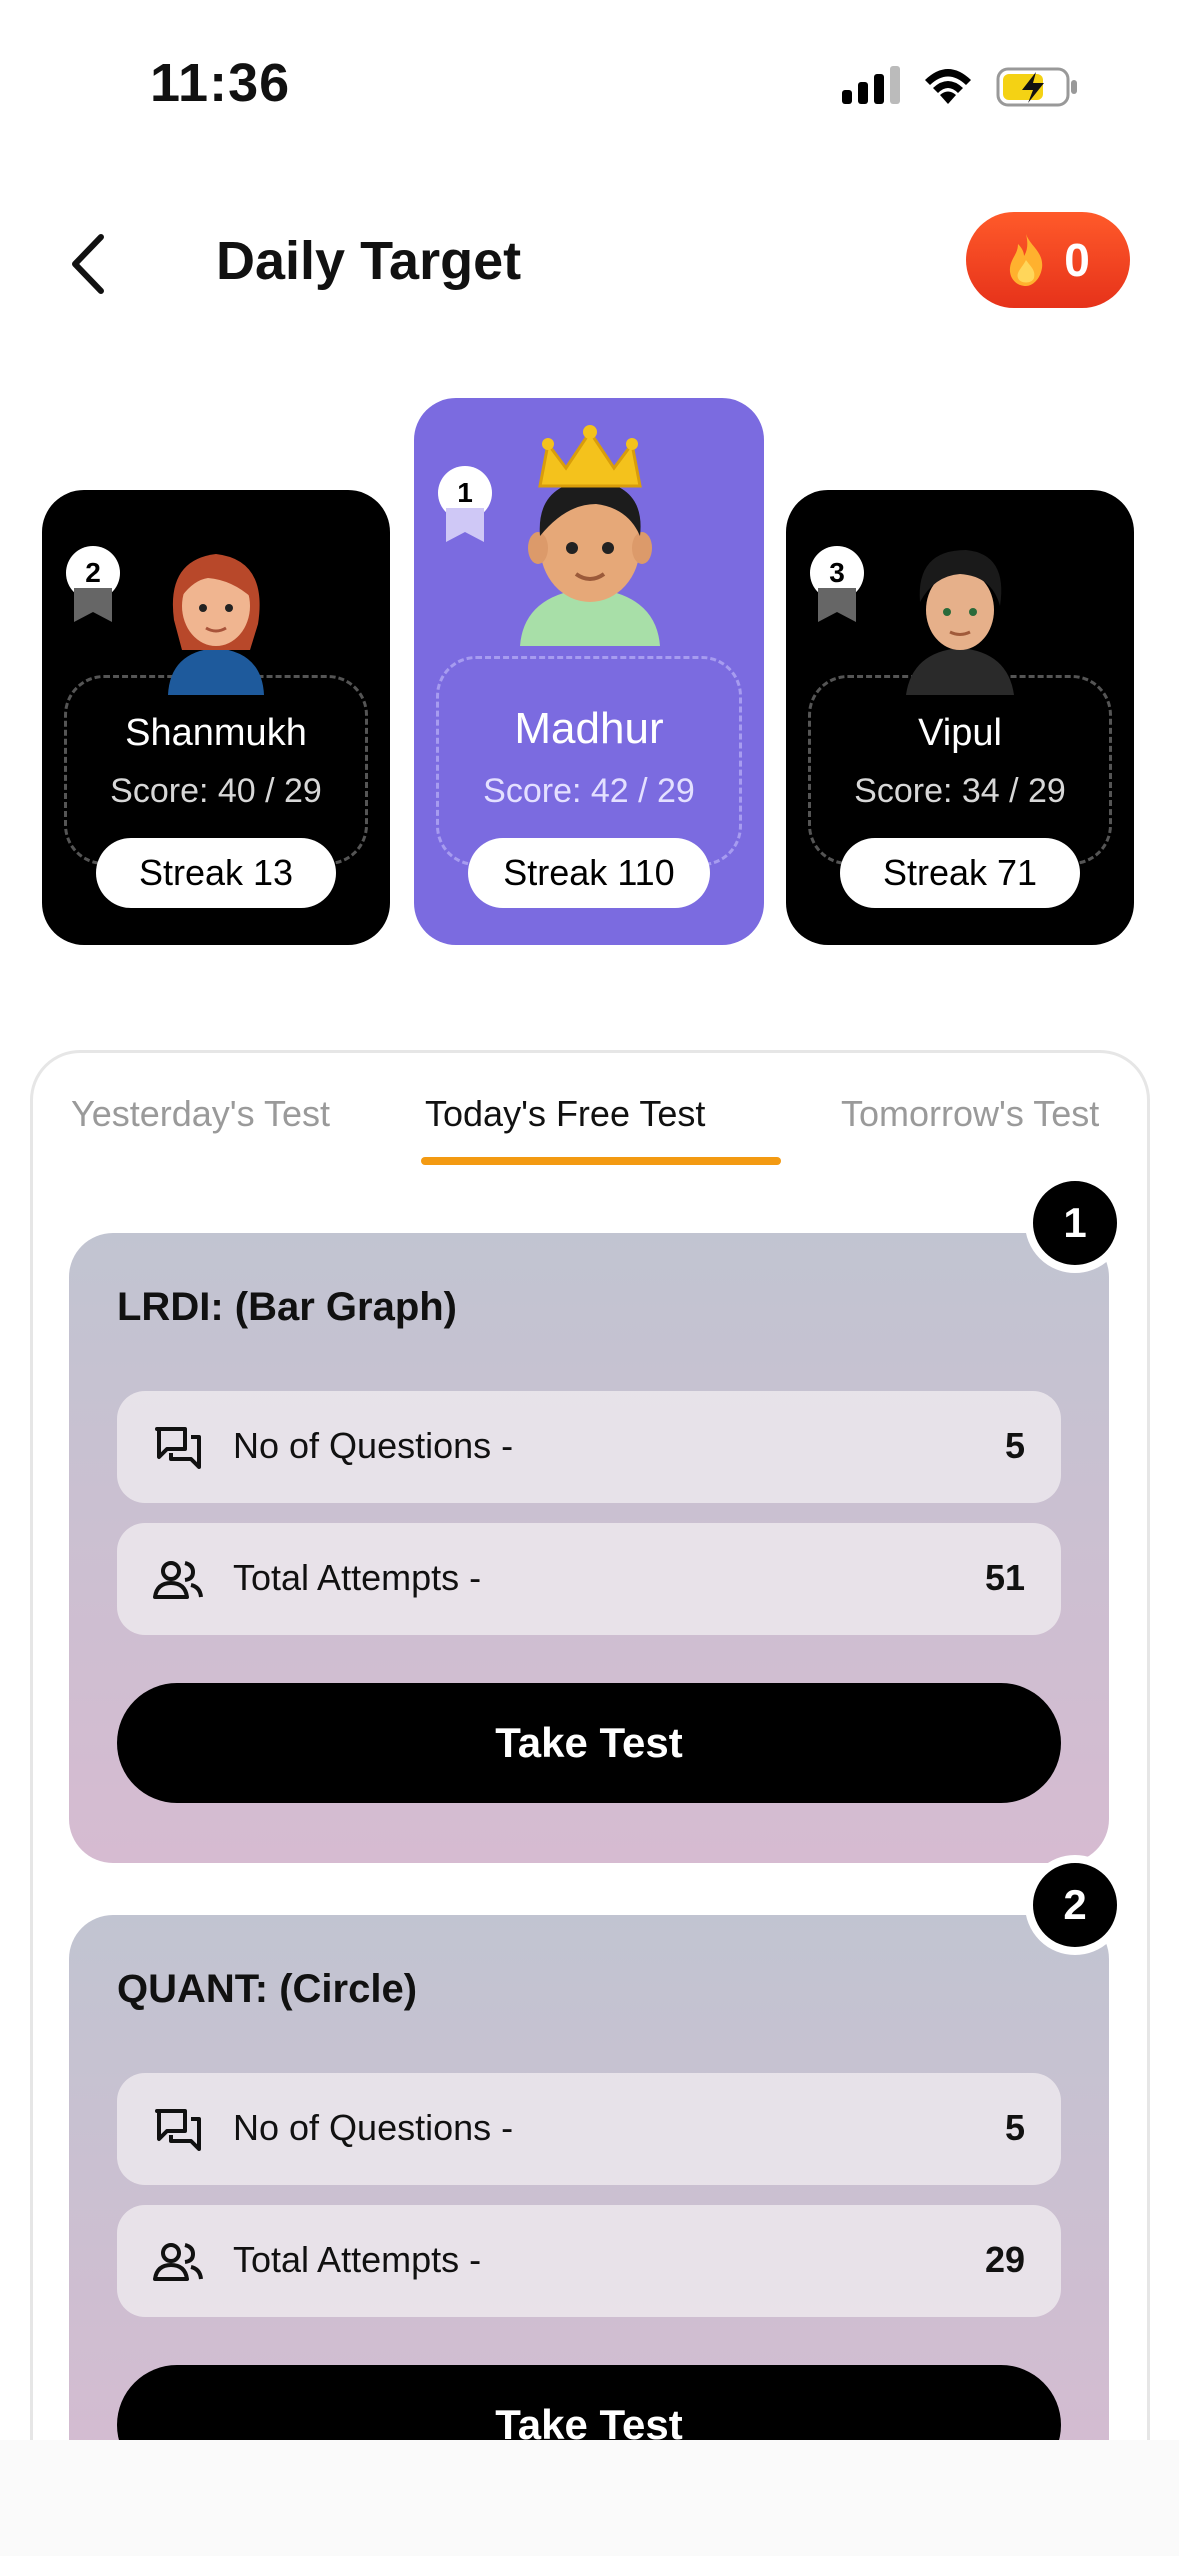 This screenshot has height=2556, width=1179. What do you see at coordinates (287, 1307) in the screenshot?
I see `test-title: LRDI: (Bar Graph)` at bounding box center [287, 1307].